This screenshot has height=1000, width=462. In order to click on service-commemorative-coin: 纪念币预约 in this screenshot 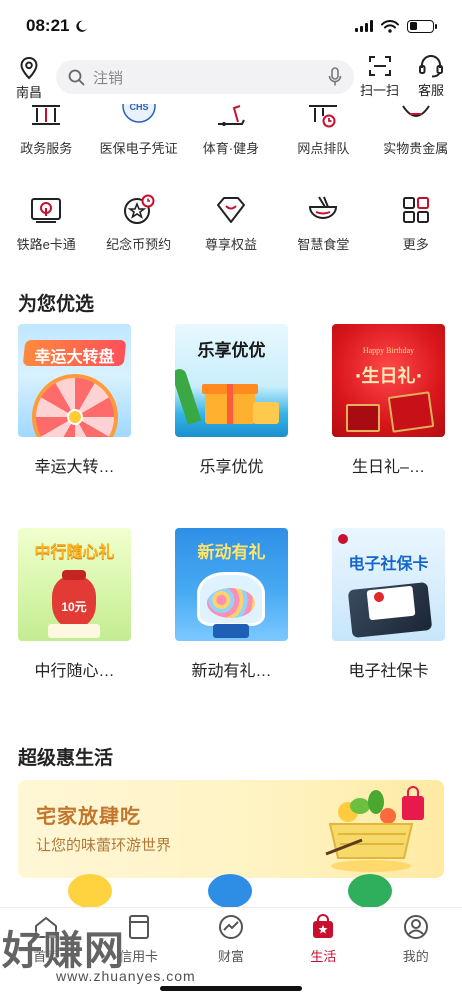, I will do `click(138, 223)`.